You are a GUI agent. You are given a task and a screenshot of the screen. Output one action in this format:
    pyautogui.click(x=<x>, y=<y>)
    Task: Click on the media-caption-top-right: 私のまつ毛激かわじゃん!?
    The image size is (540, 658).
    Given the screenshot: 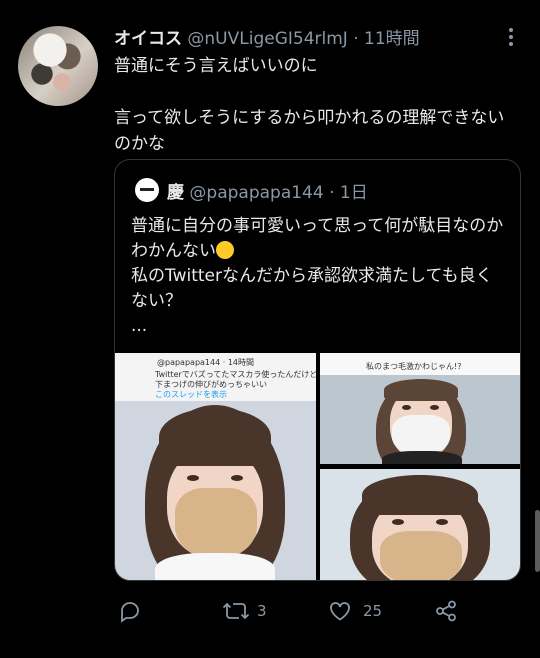 What is the action you would take?
    pyautogui.click(x=414, y=366)
    